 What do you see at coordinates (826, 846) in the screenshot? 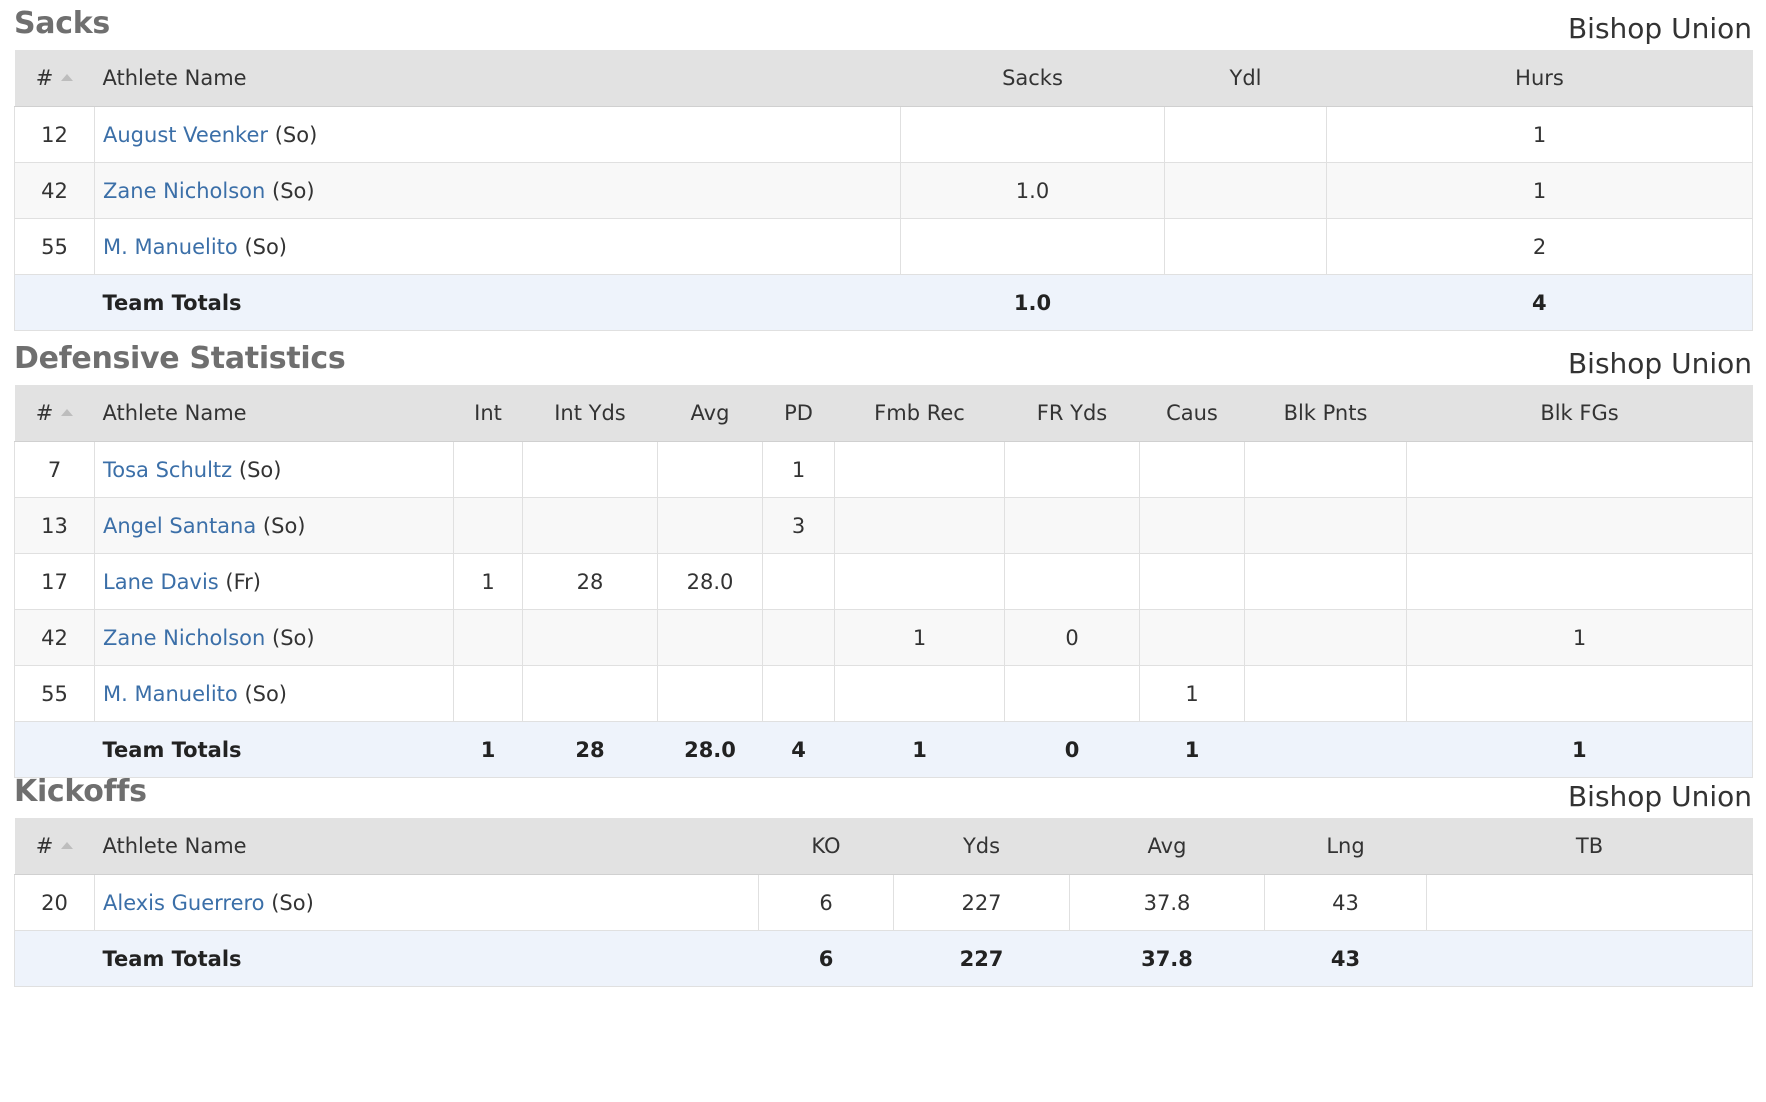
I see `col-ko-header: KO` at bounding box center [826, 846].